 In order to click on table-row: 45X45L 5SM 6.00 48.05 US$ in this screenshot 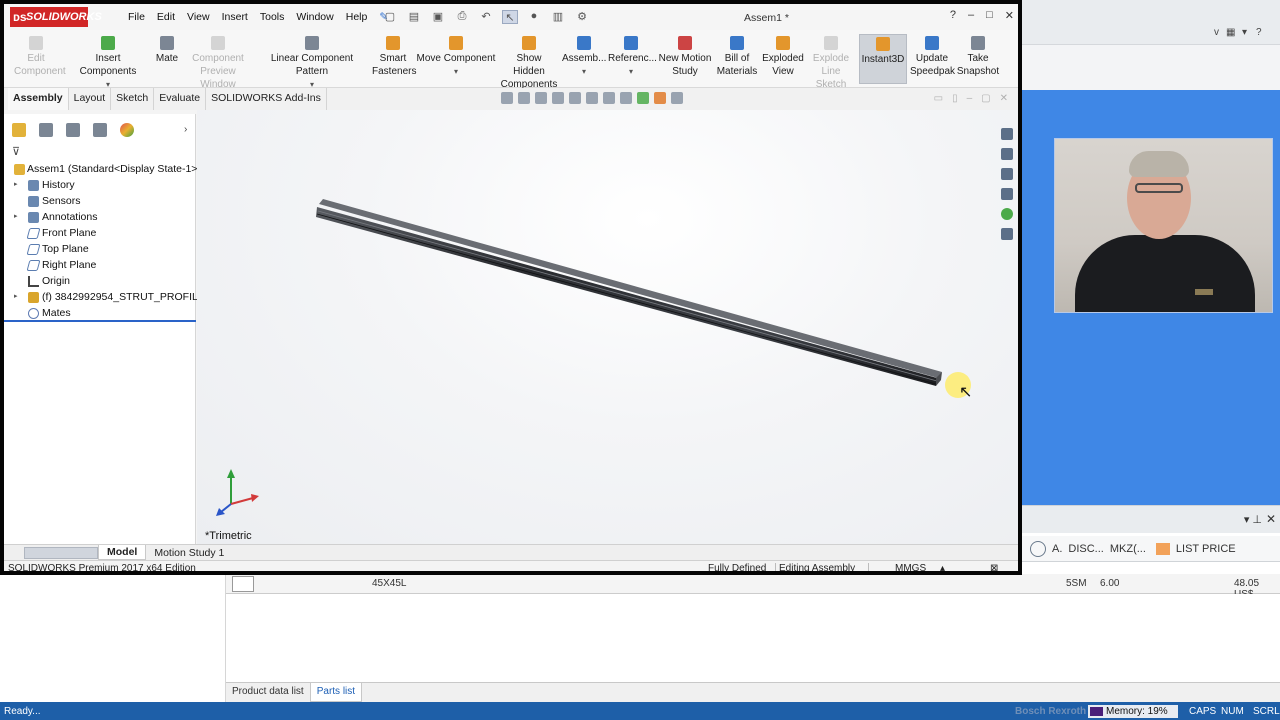, I will do `click(753, 587)`.